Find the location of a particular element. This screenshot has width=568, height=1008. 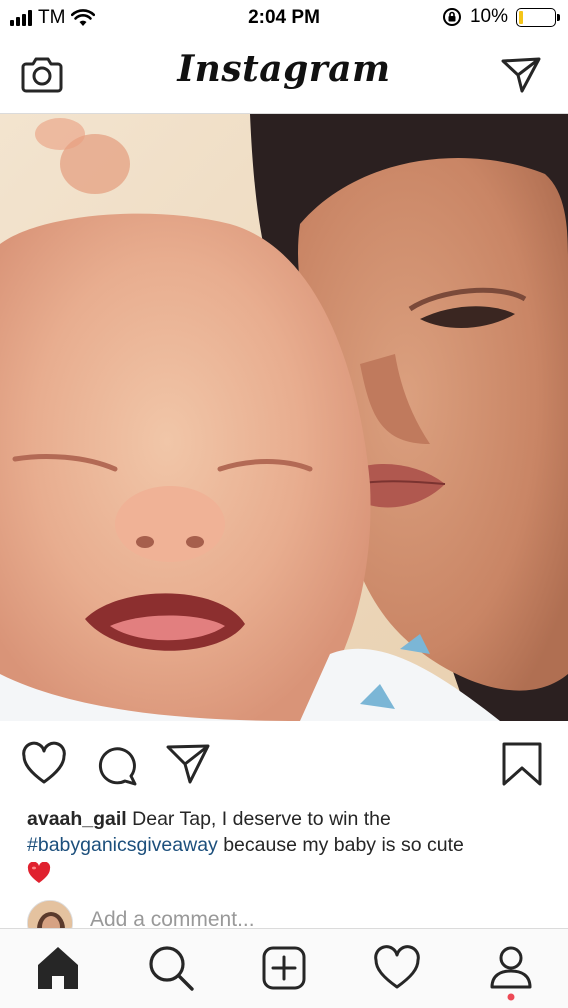

new-post-icon is located at coordinates (284, 968).